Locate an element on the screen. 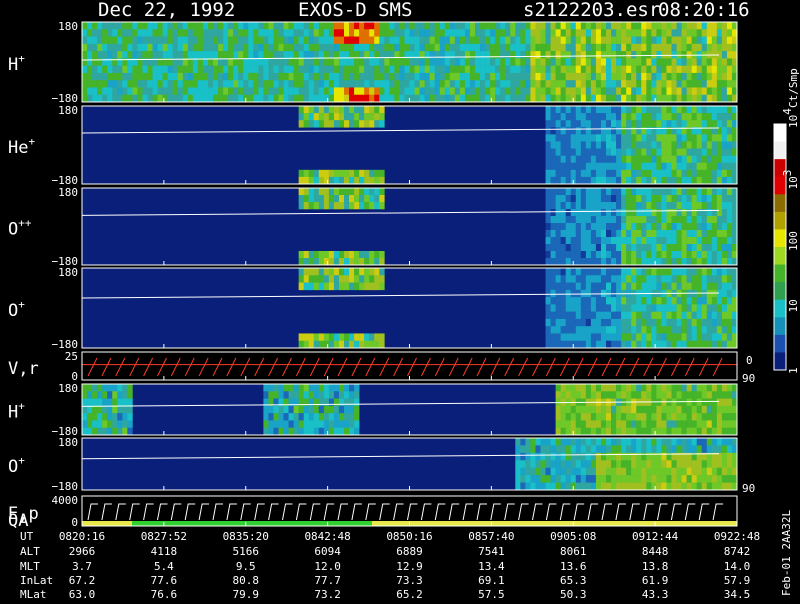 Image resolution: width=800 pixels, height=604 pixels. table-cell: 0820:16 is located at coordinates (82, 536).